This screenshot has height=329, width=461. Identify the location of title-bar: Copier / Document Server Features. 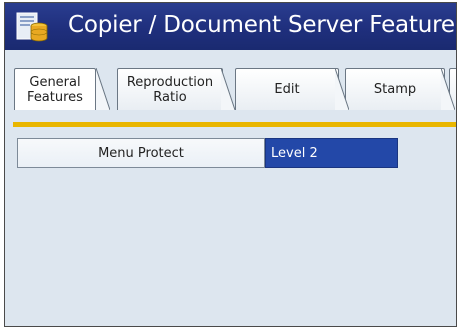
(230, 26).